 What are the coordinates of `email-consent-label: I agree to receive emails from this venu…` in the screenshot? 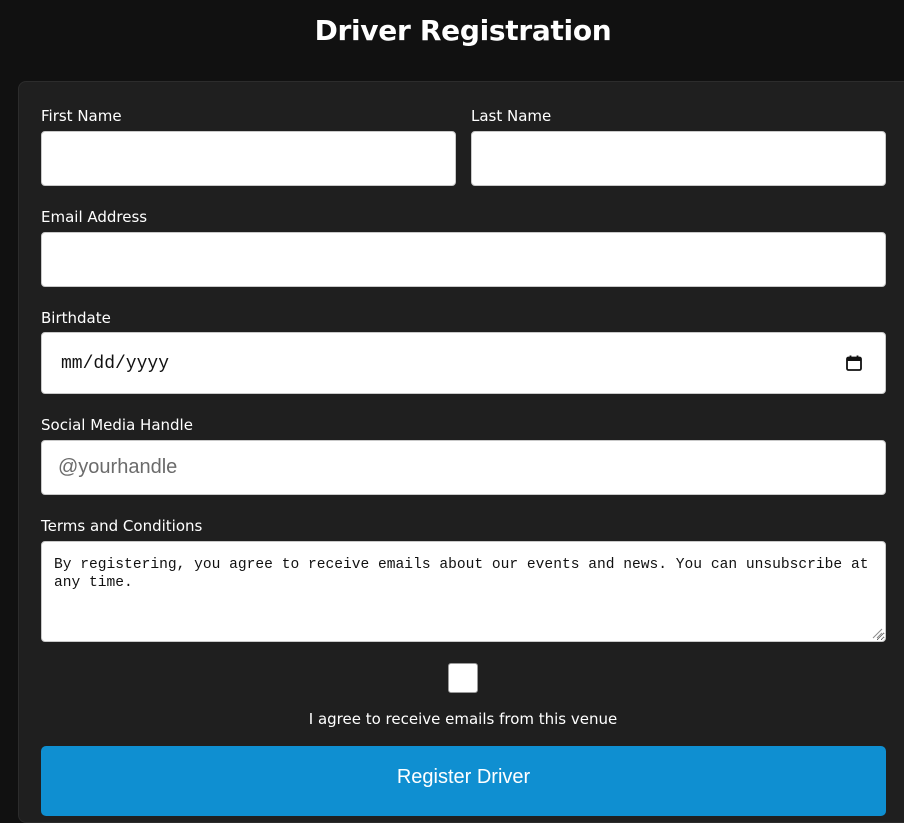 It's located at (463, 719).